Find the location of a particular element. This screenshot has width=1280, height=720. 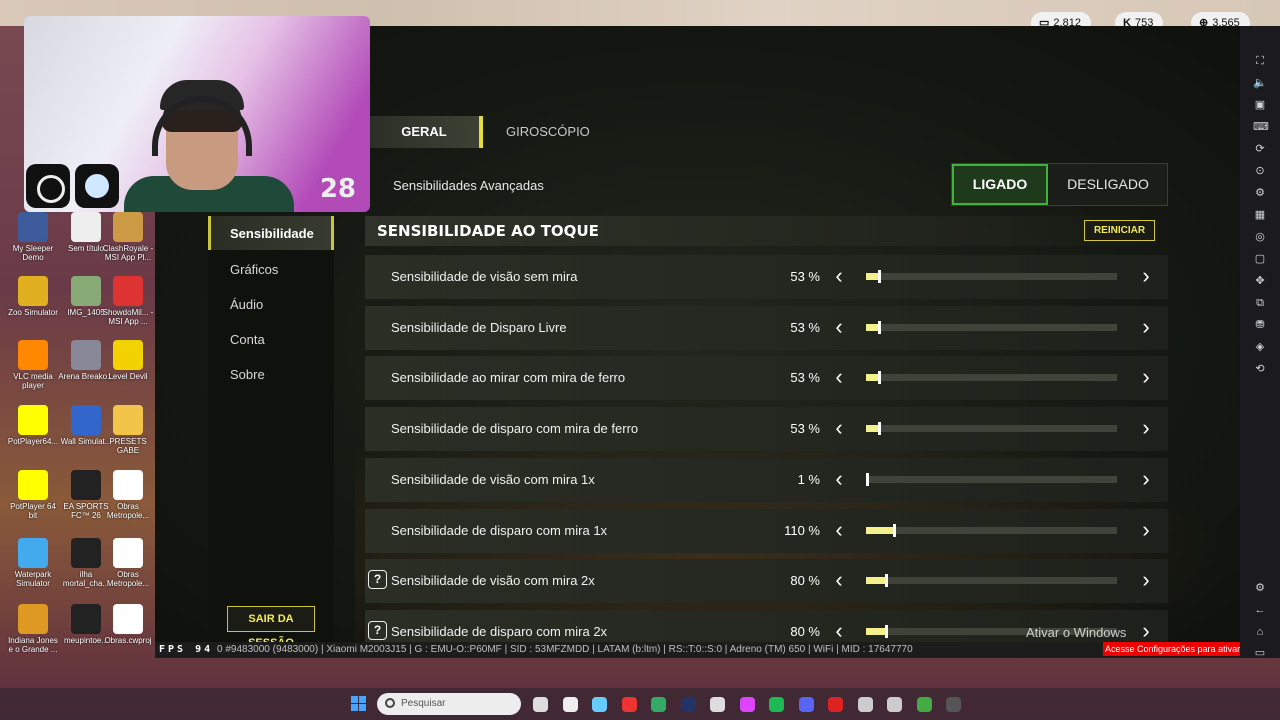

toggle-on-button: LIGADO is located at coordinates (1000, 184).